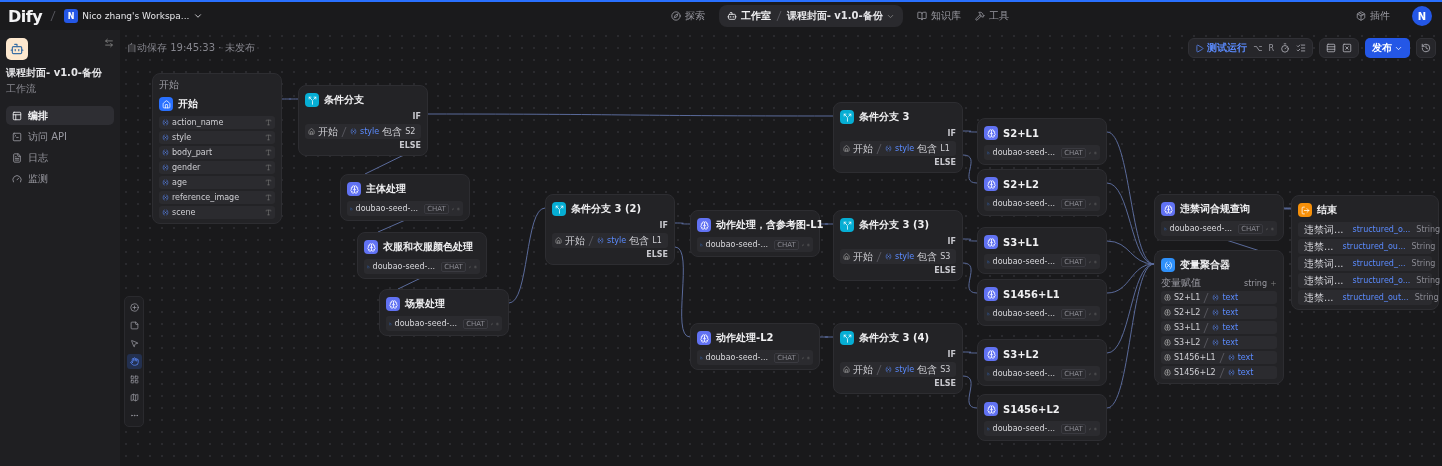 This screenshot has height=466, width=1442. Describe the element at coordinates (1422, 16) in the screenshot. I see `user-avatar: N` at that location.